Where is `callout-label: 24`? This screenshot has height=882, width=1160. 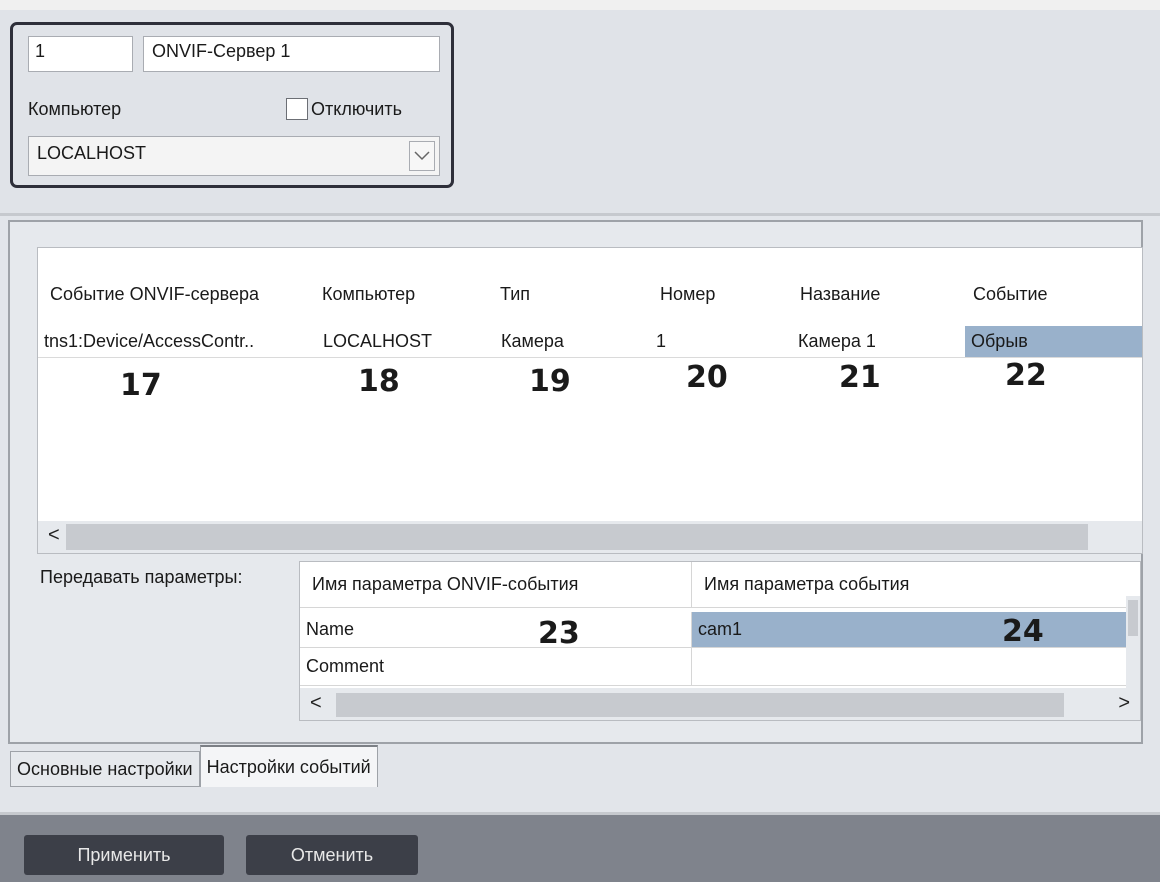 callout-label: 24 is located at coordinates (1023, 631).